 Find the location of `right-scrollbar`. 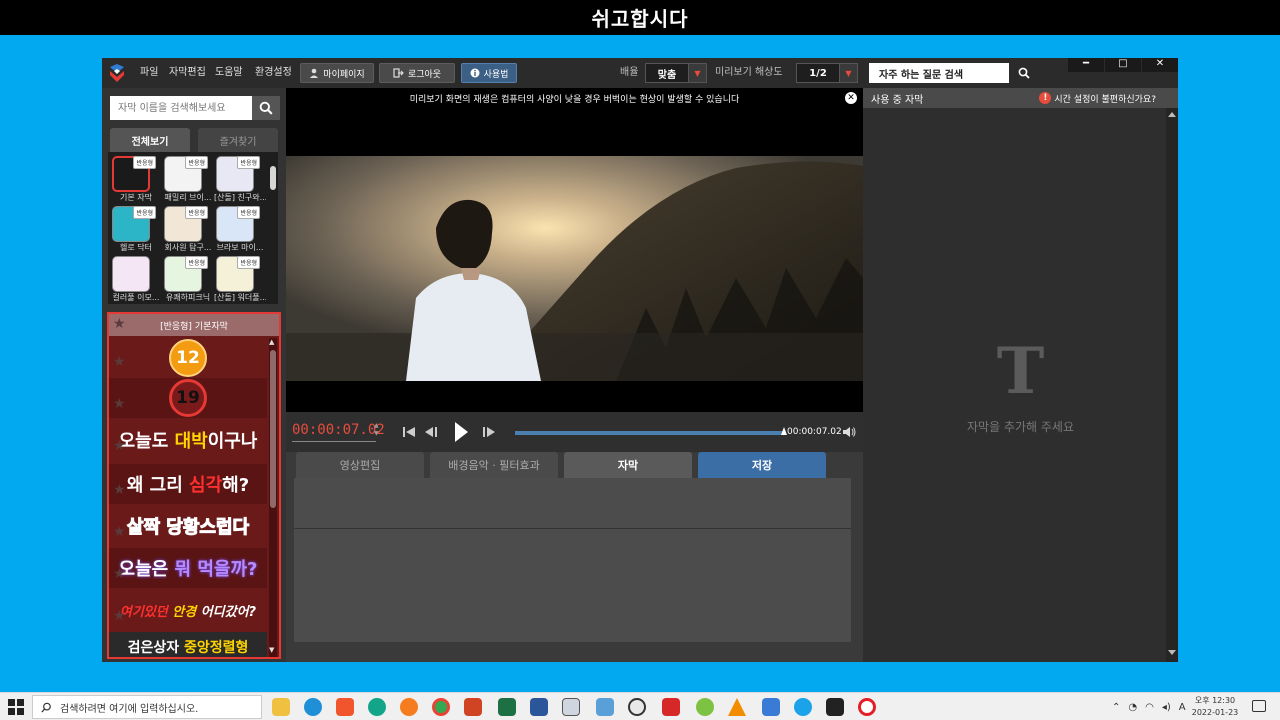

right-scrollbar is located at coordinates (1172, 385).